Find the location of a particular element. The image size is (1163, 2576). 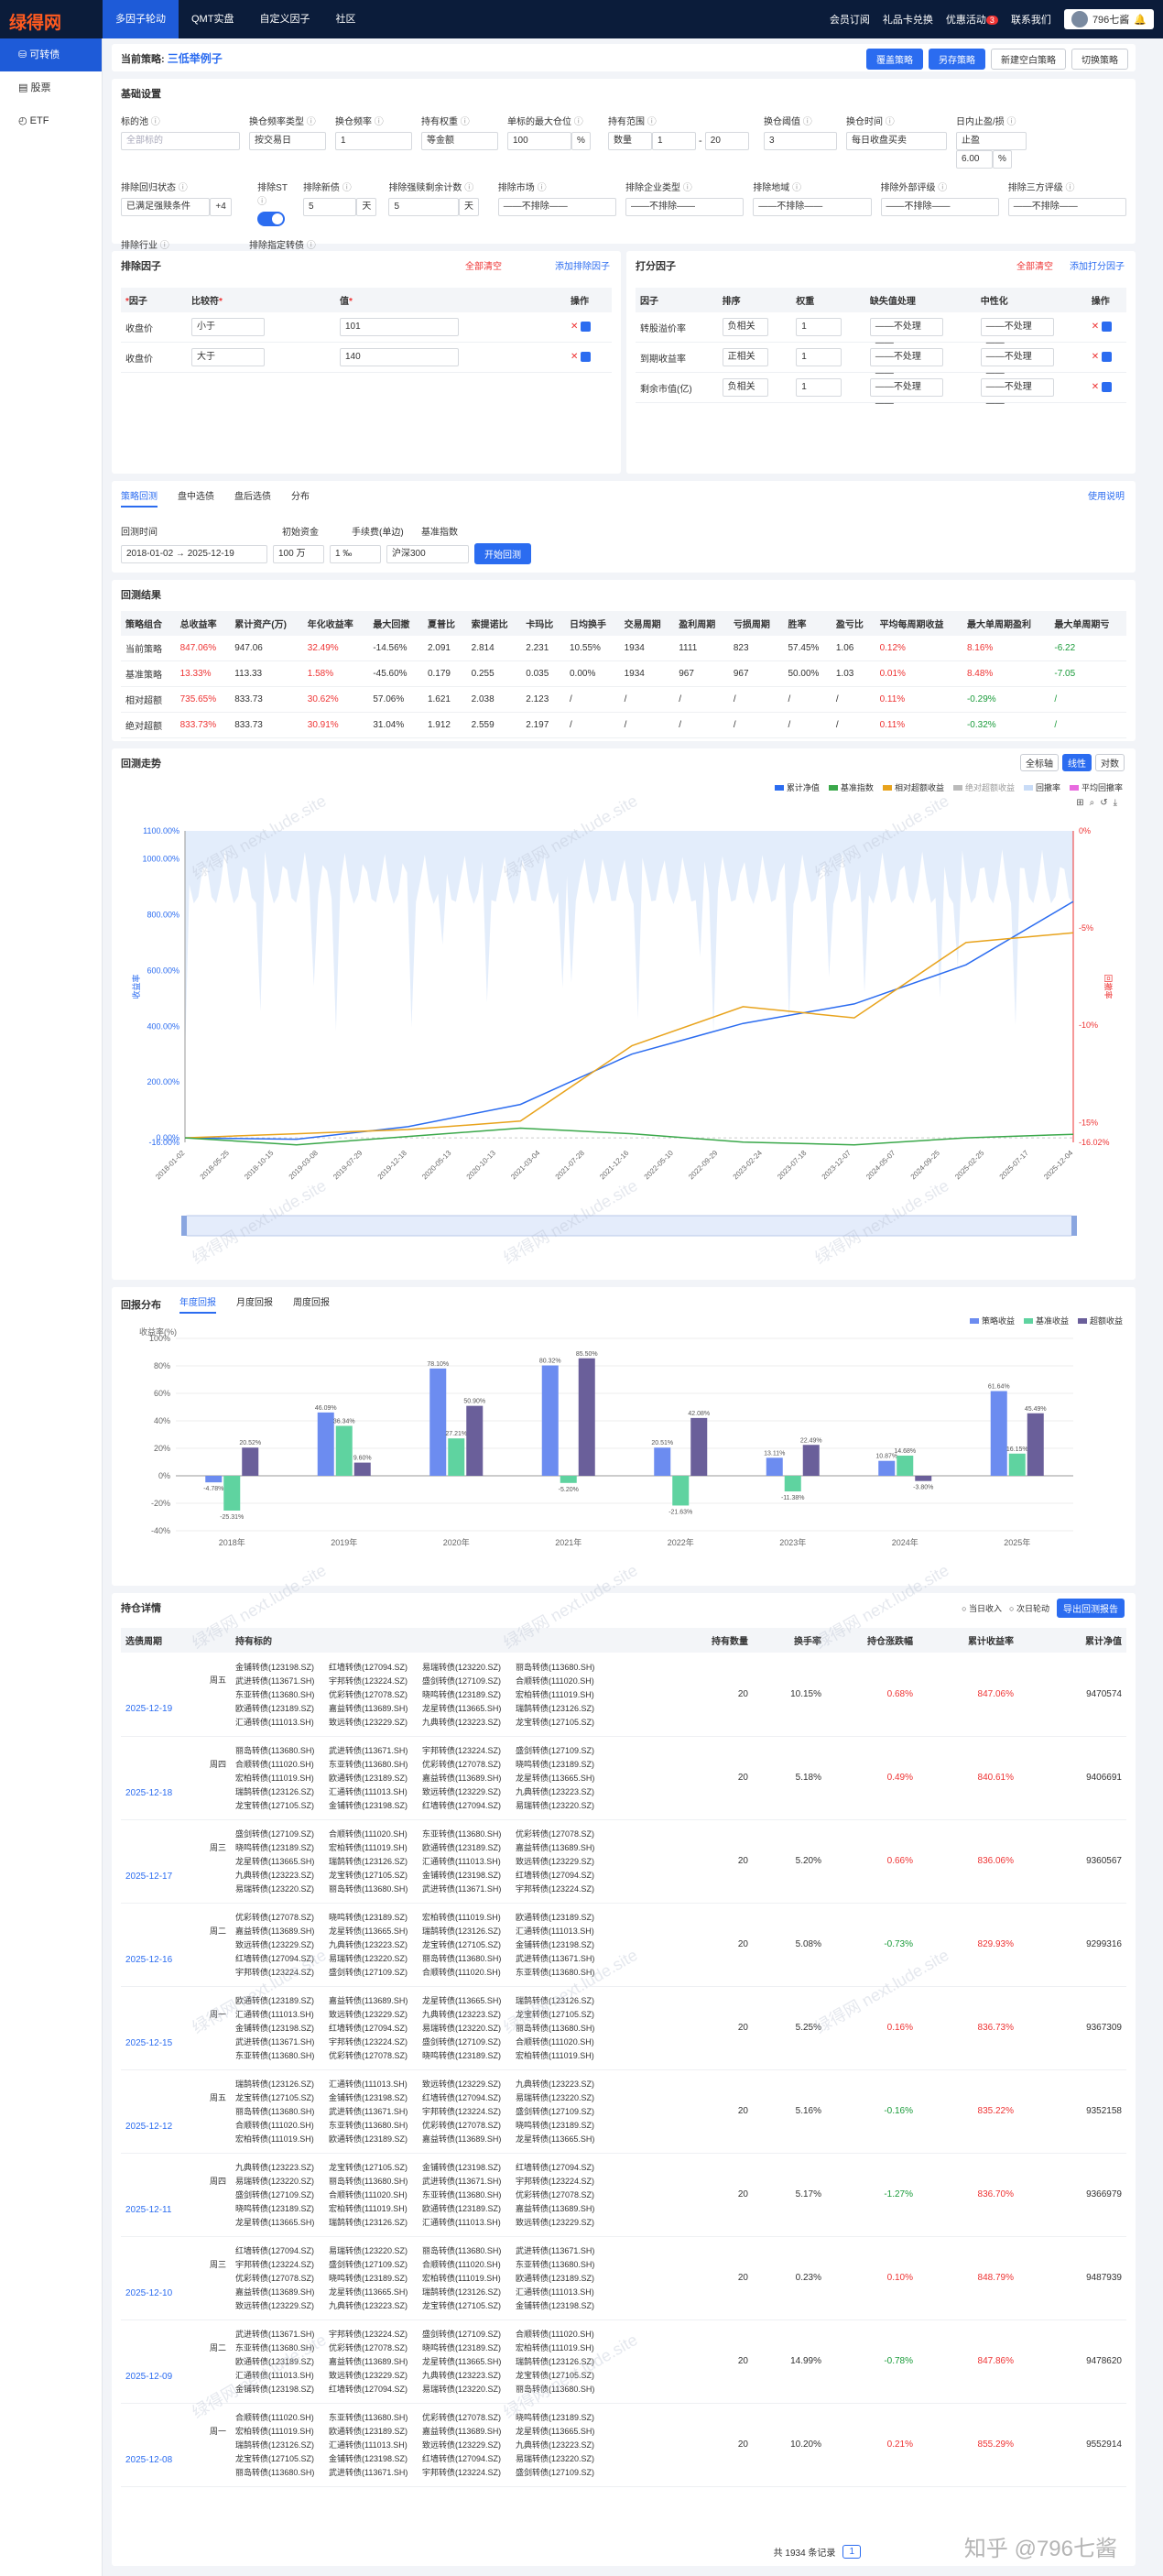

period-date: 2025-12-16 is located at coordinates (176, 1960).